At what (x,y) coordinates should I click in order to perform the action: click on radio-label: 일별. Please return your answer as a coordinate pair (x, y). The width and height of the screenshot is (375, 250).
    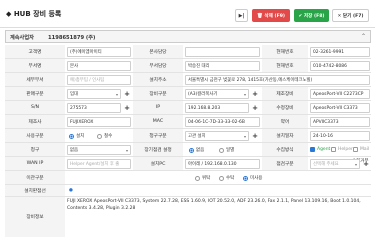
    Looking at the image, I should click on (230, 150).